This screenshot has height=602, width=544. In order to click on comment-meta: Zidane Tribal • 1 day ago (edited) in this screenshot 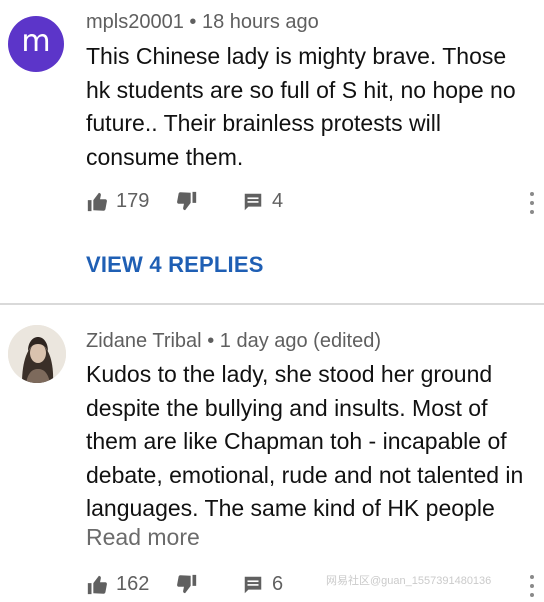, I will do `click(233, 341)`.